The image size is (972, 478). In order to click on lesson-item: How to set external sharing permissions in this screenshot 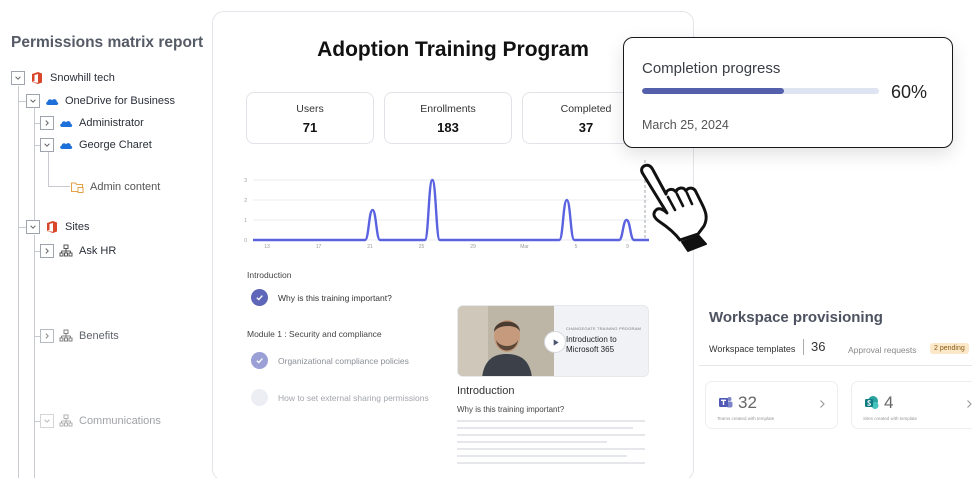, I will do `click(340, 397)`.